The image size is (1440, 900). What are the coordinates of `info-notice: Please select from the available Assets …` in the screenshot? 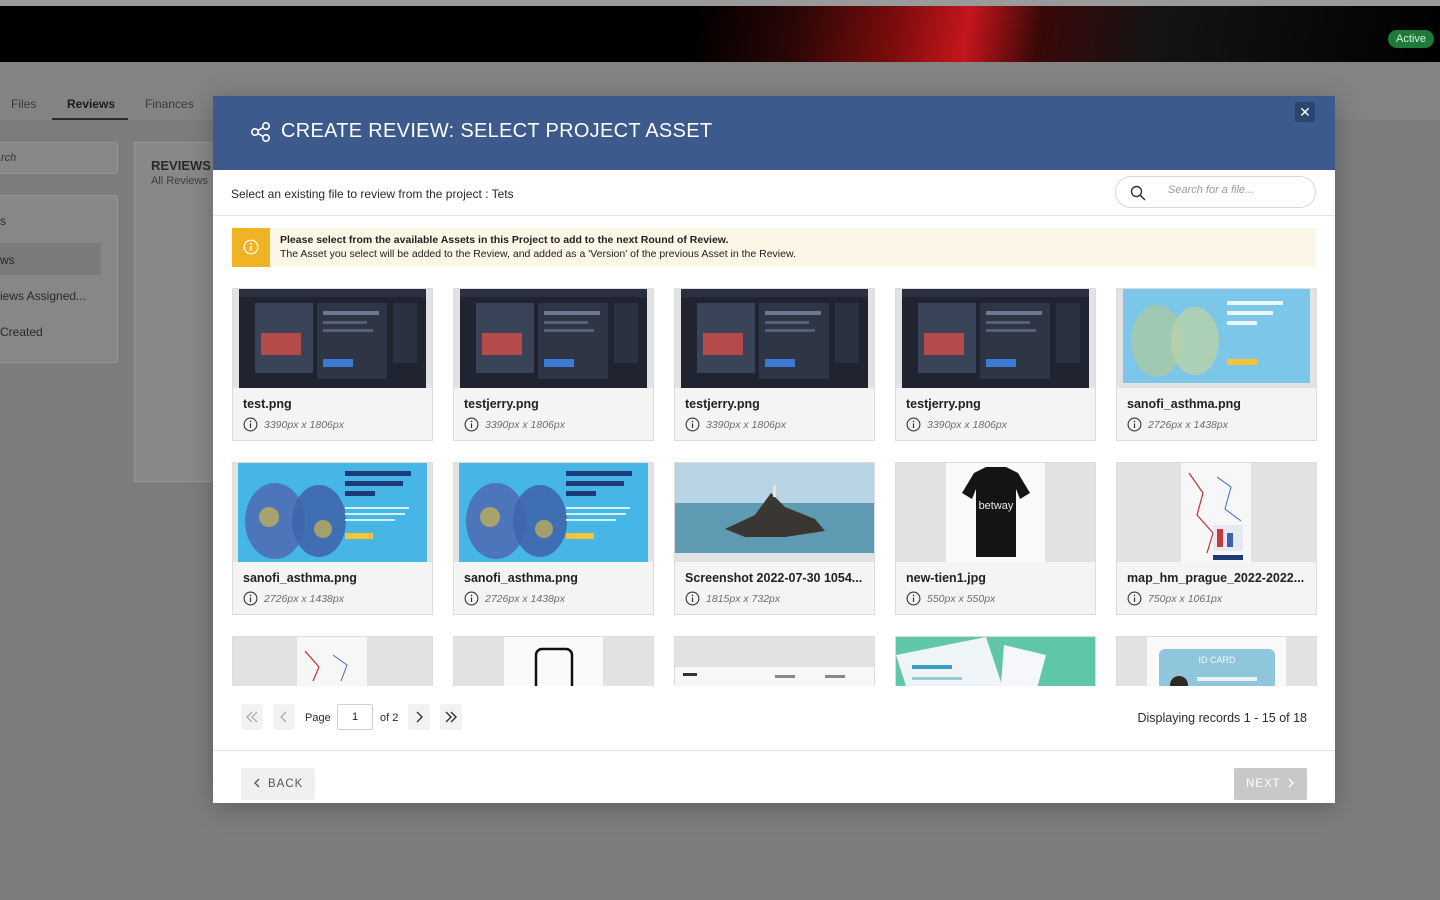 It's located at (774, 247).